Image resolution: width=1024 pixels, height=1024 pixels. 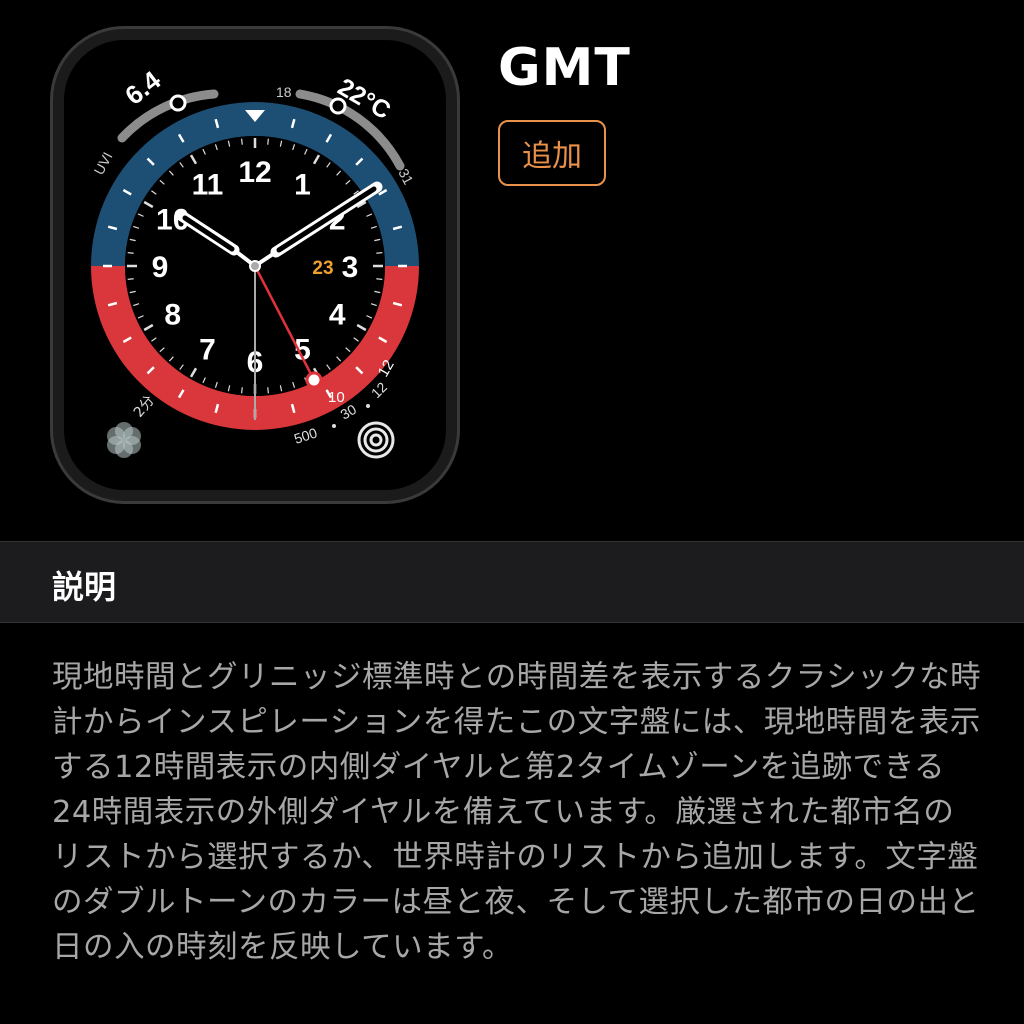 I want to click on add-button: 追加, so click(x=552, y=153).